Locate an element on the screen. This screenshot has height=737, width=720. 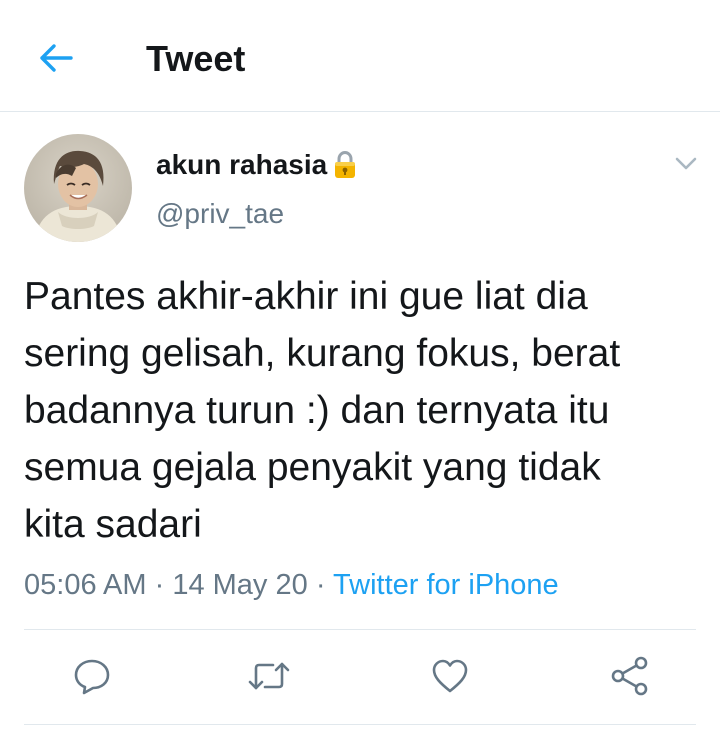
author-name-row: akun rahasia is located at coordinates (256, 165).